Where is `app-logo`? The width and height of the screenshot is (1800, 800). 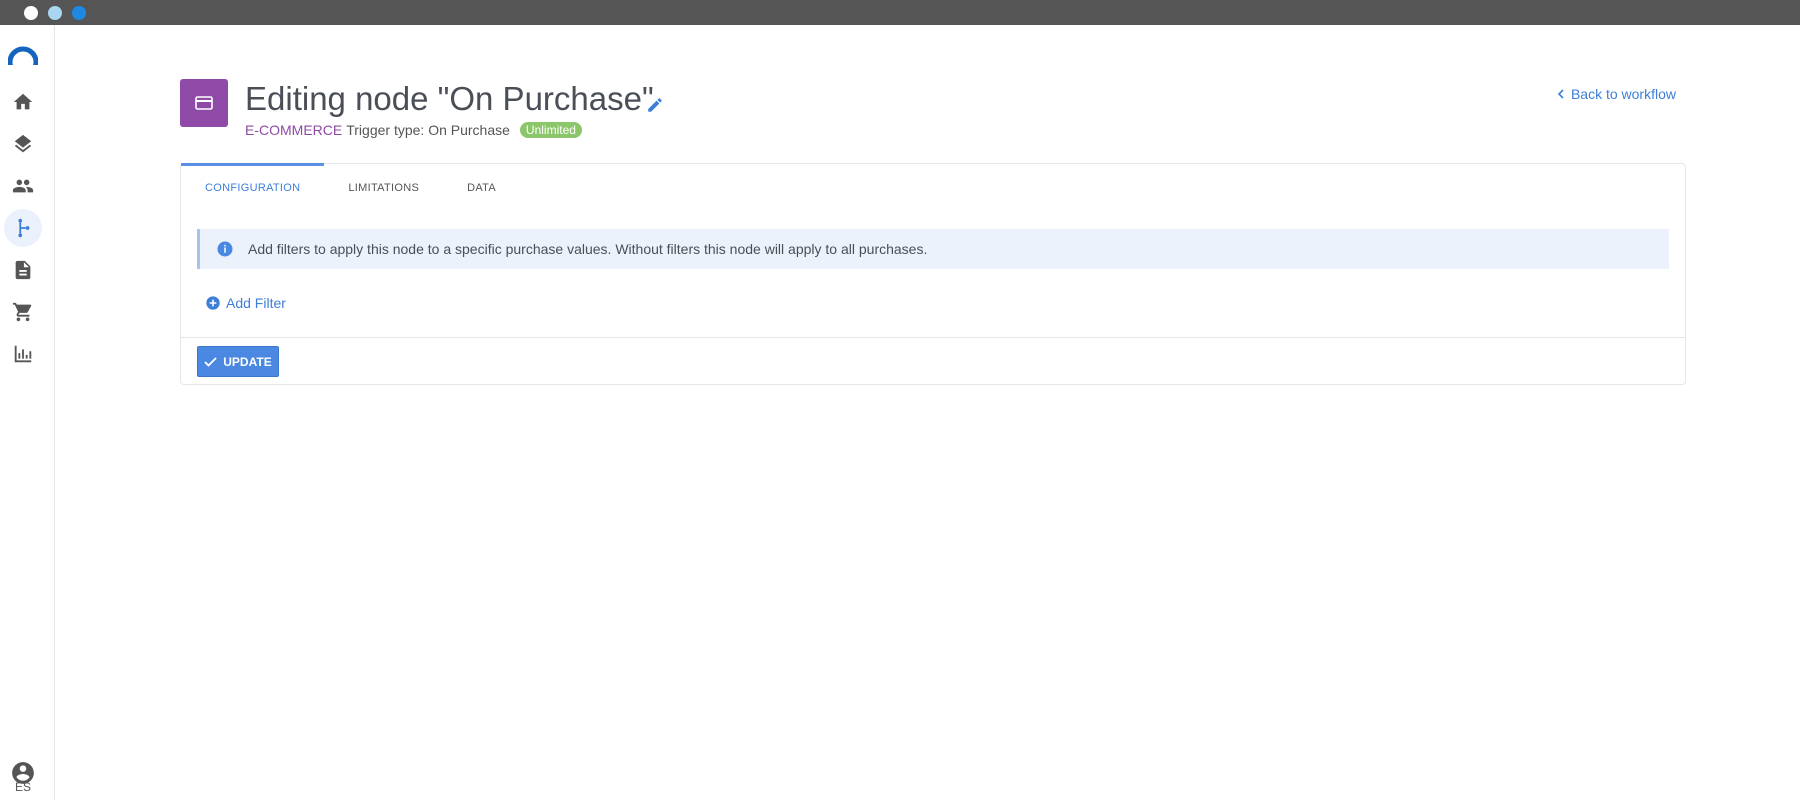 app-logo is located at coordinates (23, 55).